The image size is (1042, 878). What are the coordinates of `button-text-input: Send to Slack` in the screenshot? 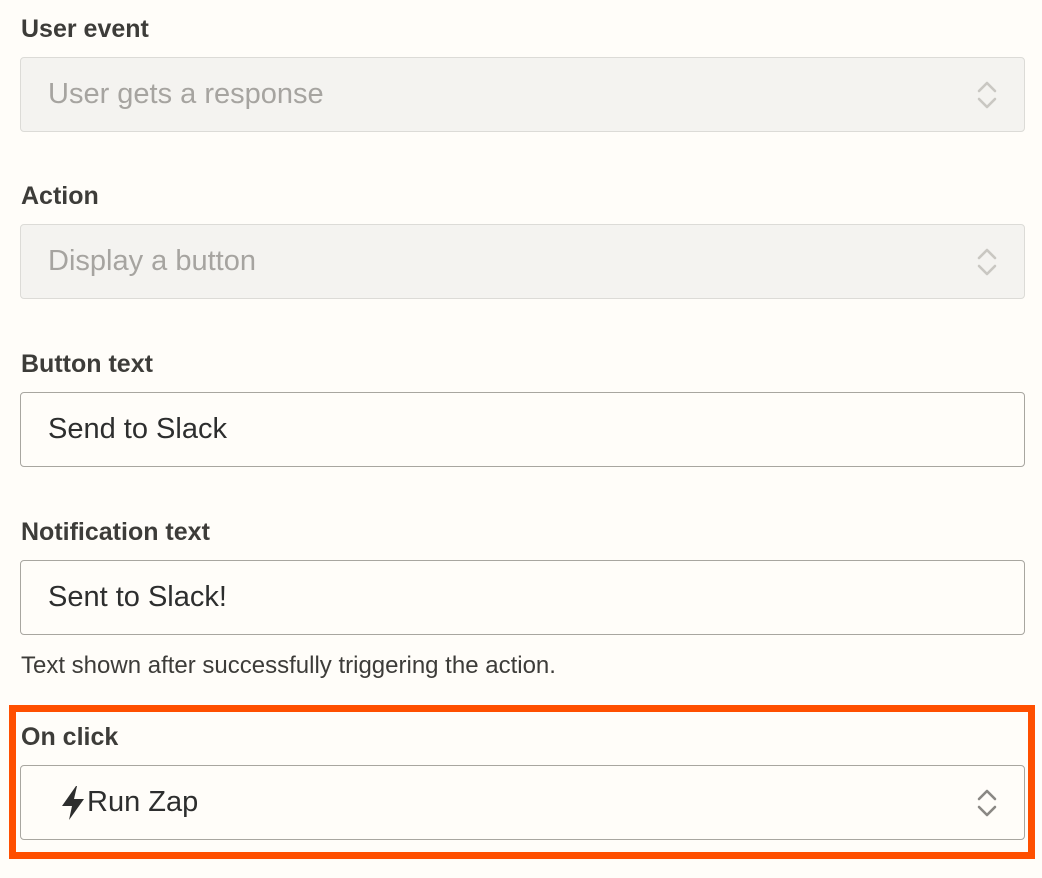 It's located at (522, 429).